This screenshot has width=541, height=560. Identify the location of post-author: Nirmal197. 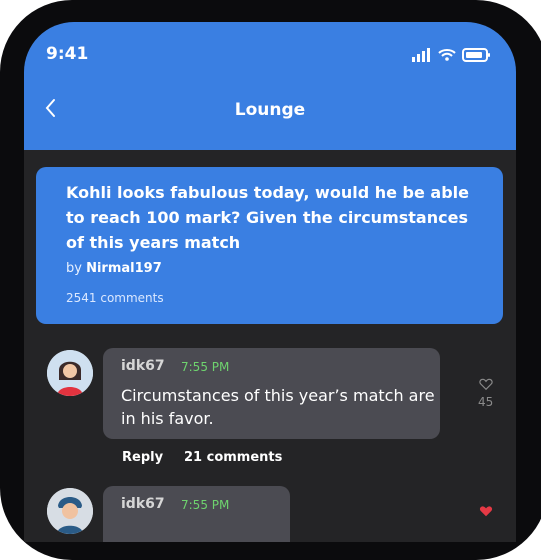
(124, 268).